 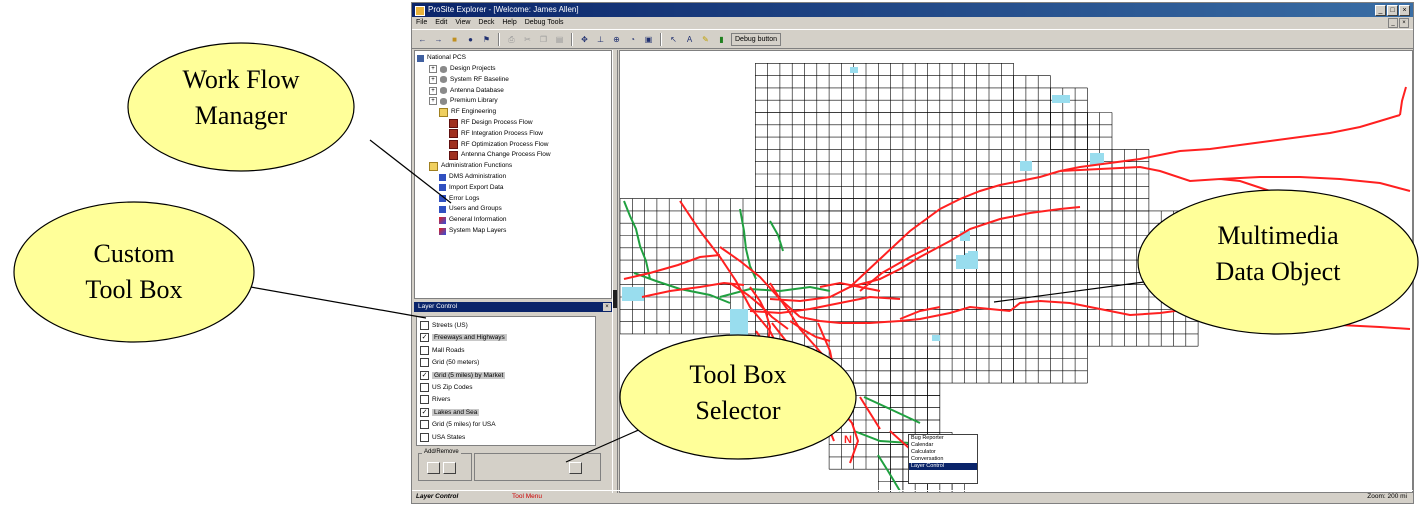 What do you see at coordinates (756, 39) in the screenshot?
I see `debug-button: Debug button` at bounding box center [756, 39].